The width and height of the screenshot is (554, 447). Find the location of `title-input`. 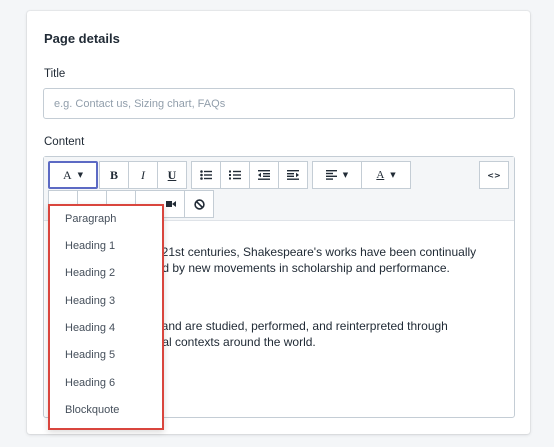

title-input is located at coordinates (279, 103).